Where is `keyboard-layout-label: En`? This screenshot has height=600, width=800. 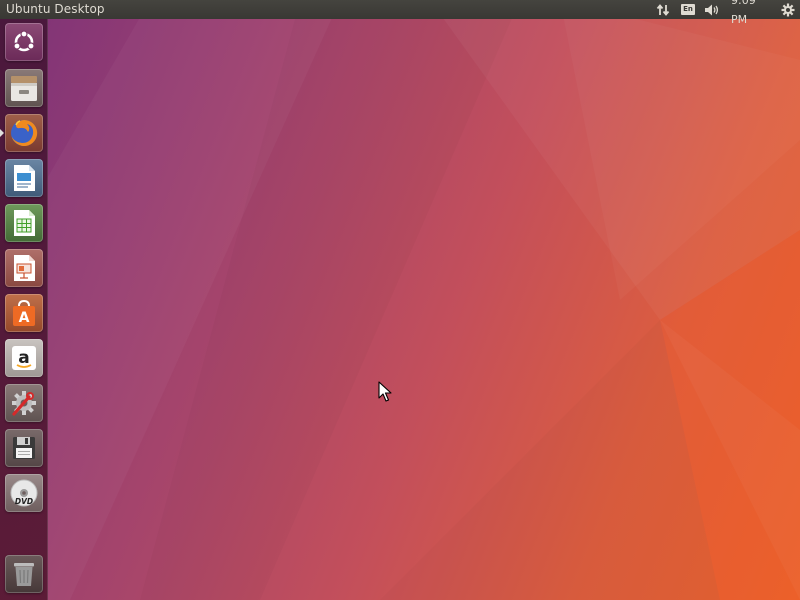
keyboard-layout-label: En is located at coordinates (688, 9).